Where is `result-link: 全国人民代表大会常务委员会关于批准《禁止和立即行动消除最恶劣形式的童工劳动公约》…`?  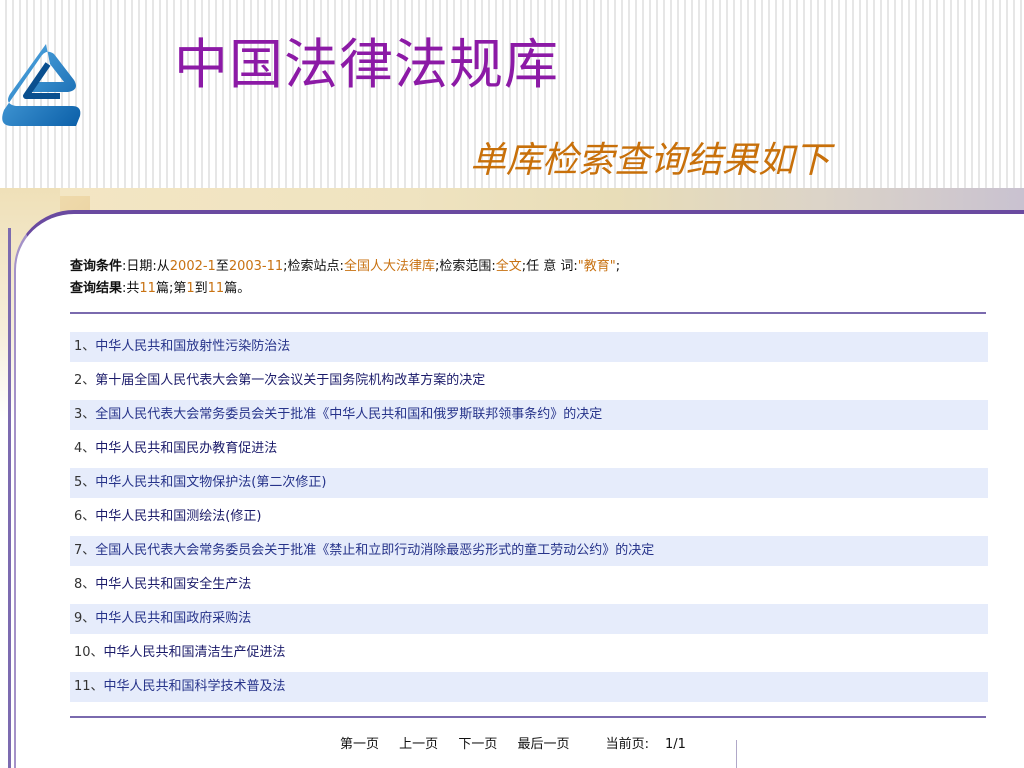 result-link: 全国人民代表大会常务委员会关于批准《禁止和立即行动消除最恶劣形式的童工劳动公约》… is located at coordinates (374, 550).